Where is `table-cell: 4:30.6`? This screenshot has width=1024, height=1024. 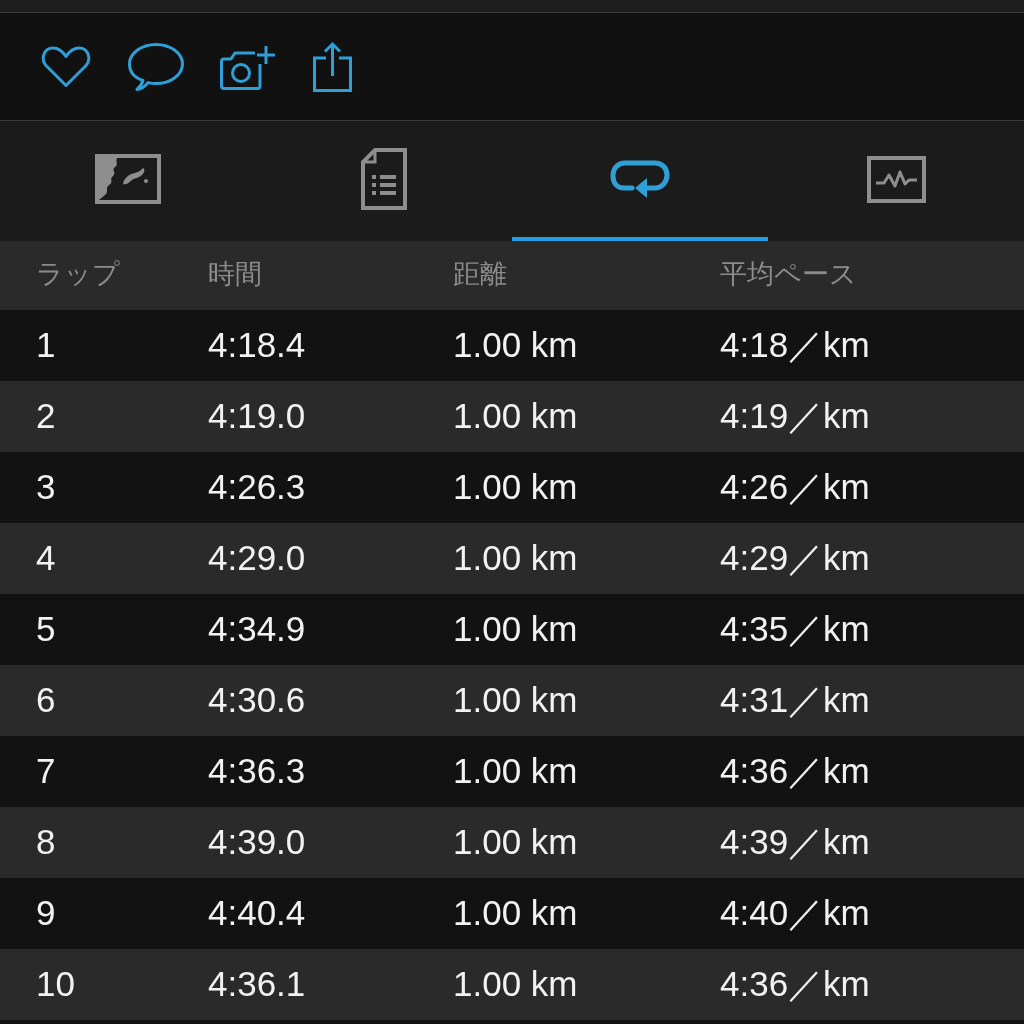 table-cell: 4:30.6 is located at coordinates (257, 699).